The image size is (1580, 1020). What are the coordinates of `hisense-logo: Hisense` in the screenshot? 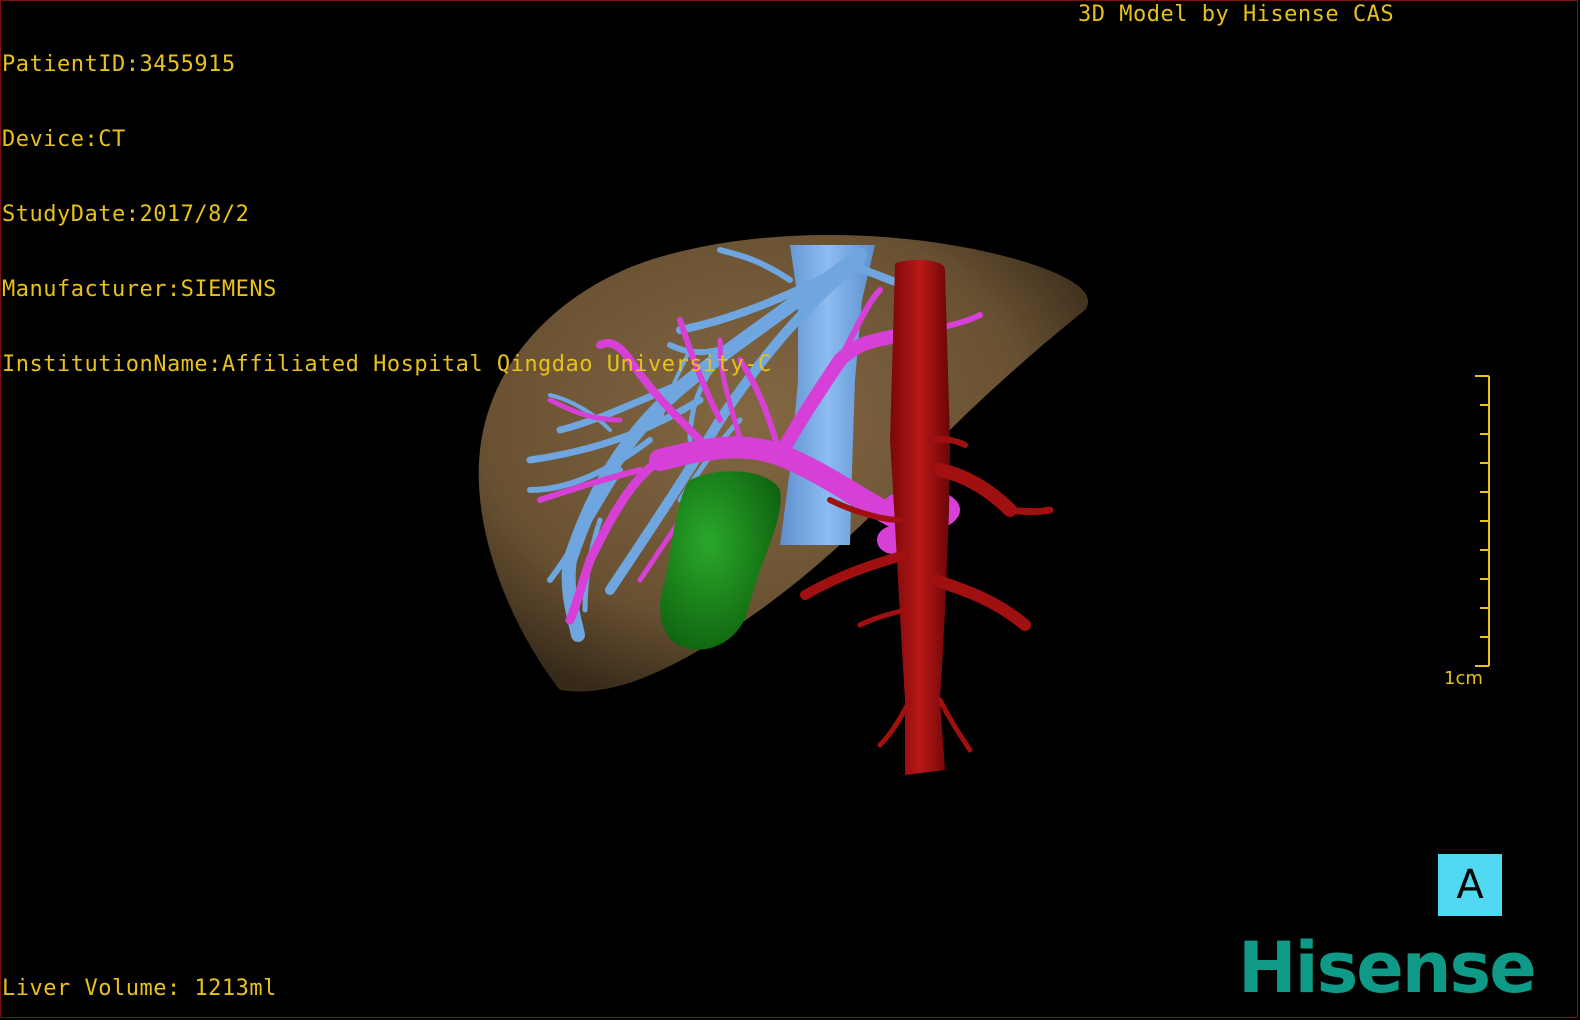 It's located at (1387, 968).